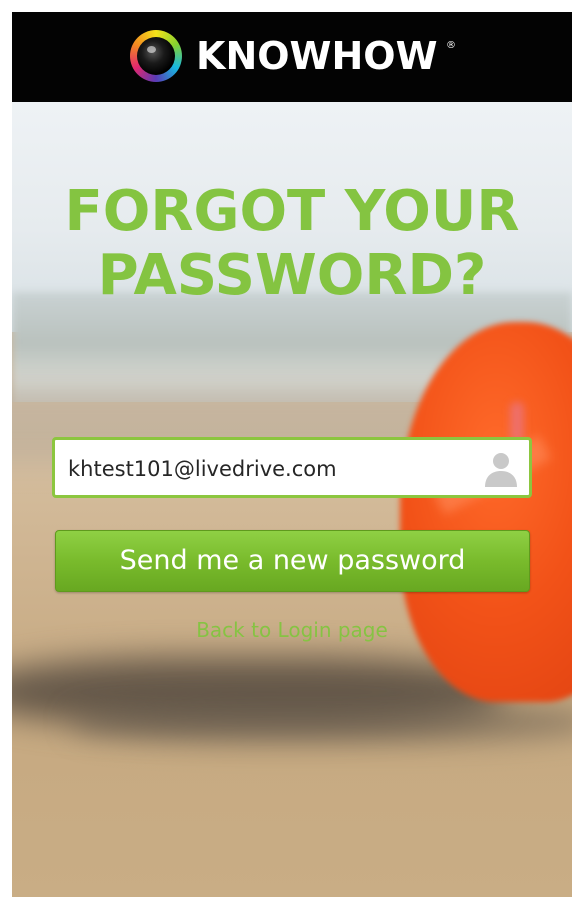 The height and width of the screenshot is (897, 572). Describe the element at coordinates (292, 211) in the screenshot. I see `title-line-1: FORGOT YOUR` at that location.